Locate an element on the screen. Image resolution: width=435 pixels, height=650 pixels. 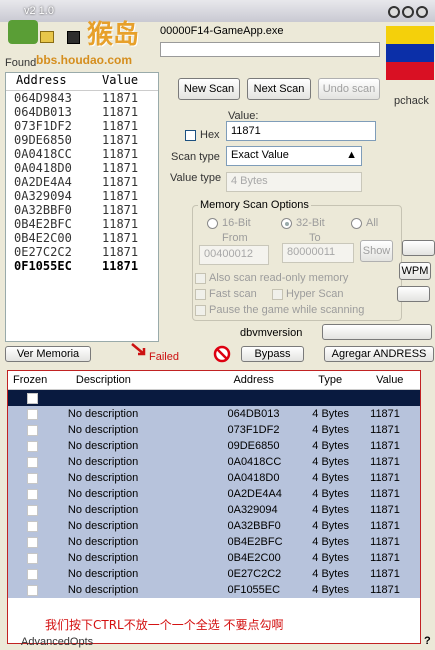
hex-checkbox is located at coordinates (190, 135).